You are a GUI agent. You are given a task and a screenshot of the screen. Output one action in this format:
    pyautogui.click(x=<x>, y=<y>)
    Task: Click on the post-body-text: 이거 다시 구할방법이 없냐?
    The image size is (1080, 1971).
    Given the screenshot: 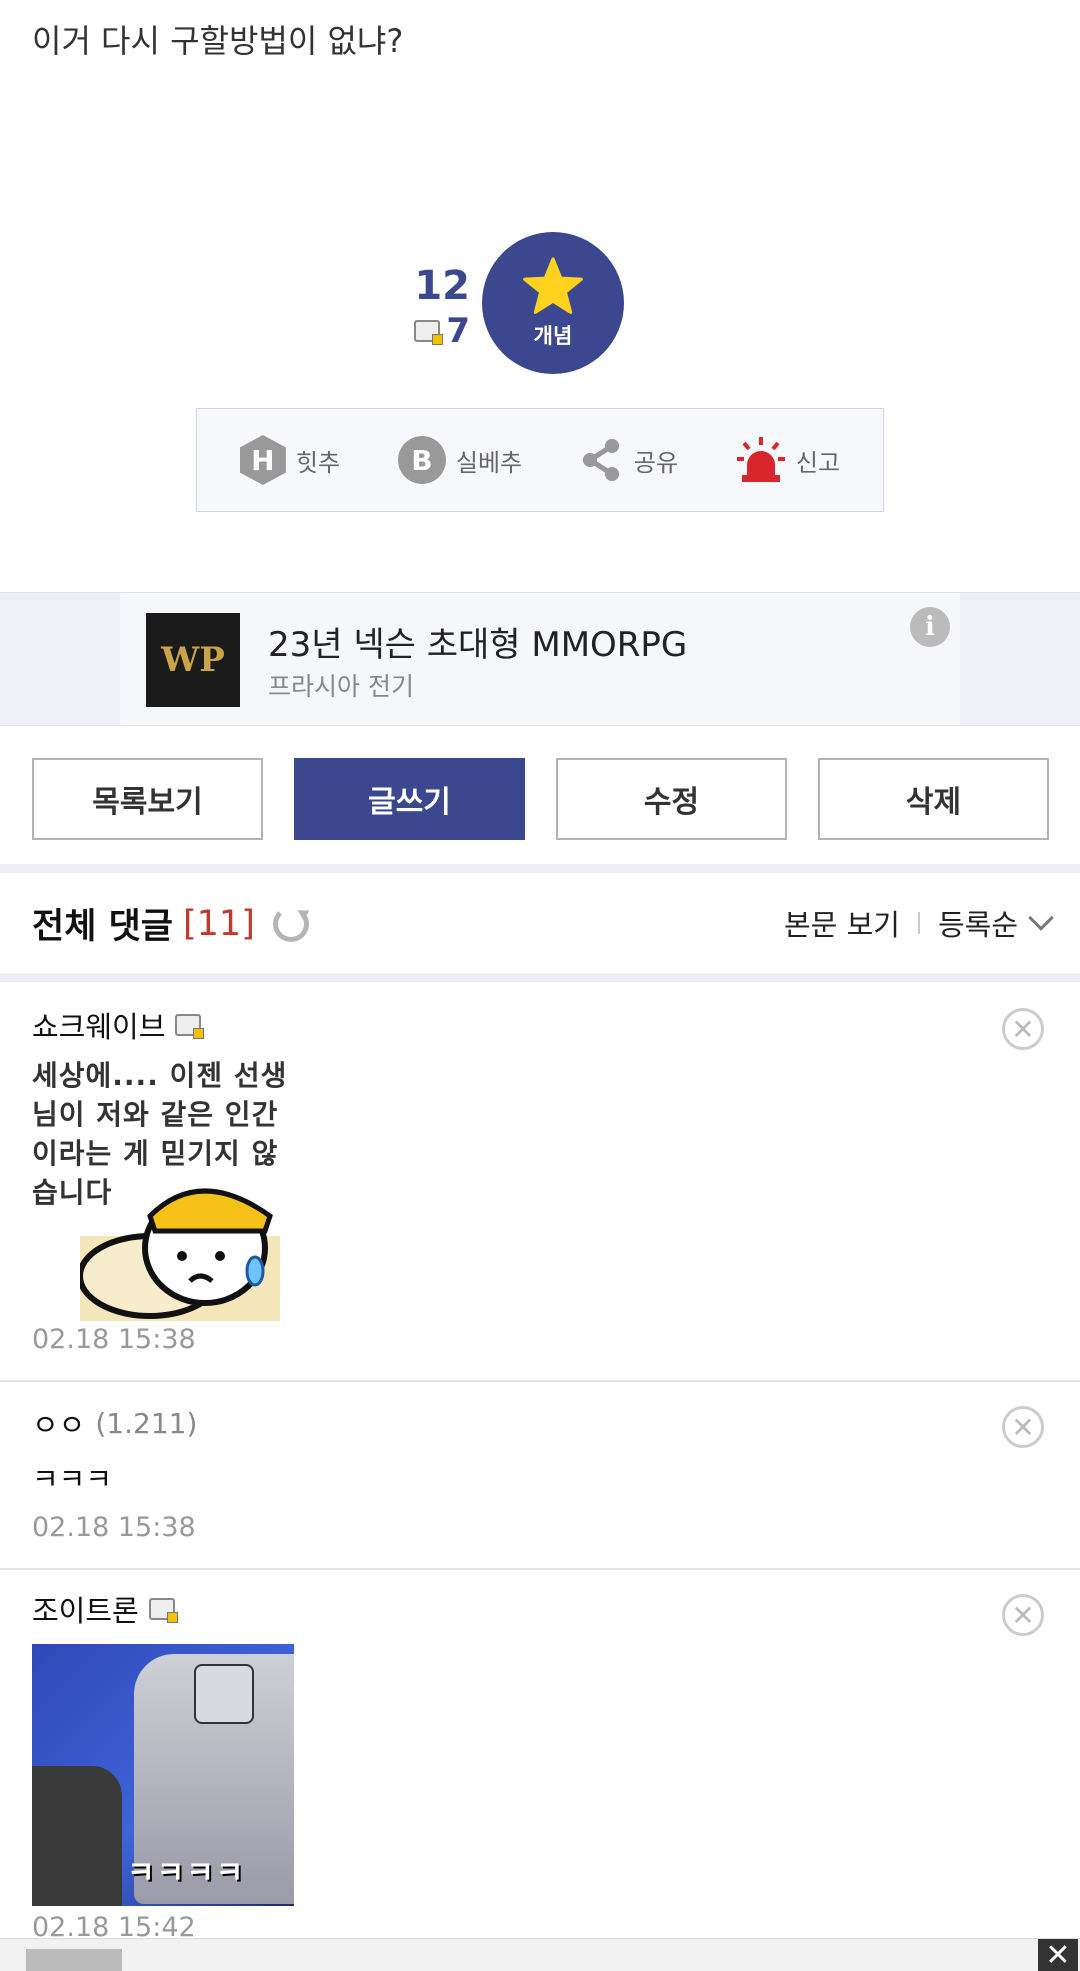 What is the action you would take?
    pyautogui.click(x=218, y=41)
    